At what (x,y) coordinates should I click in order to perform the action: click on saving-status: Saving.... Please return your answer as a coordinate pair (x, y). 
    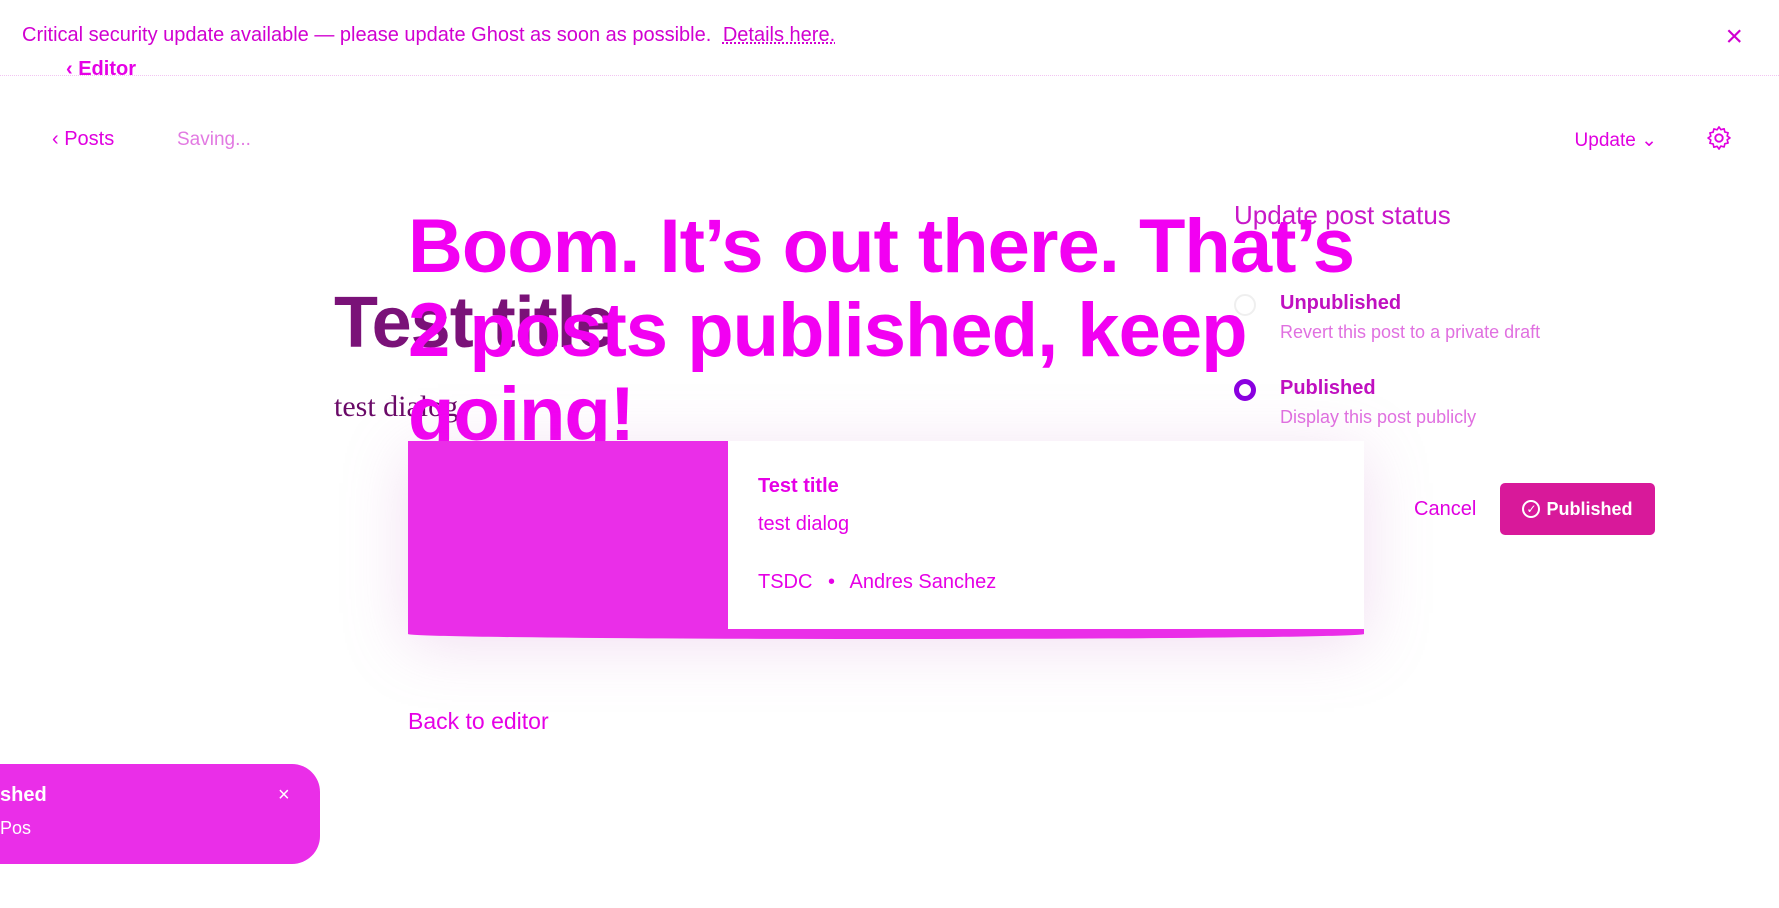
    Looking at the image, I should click on (214, 139).